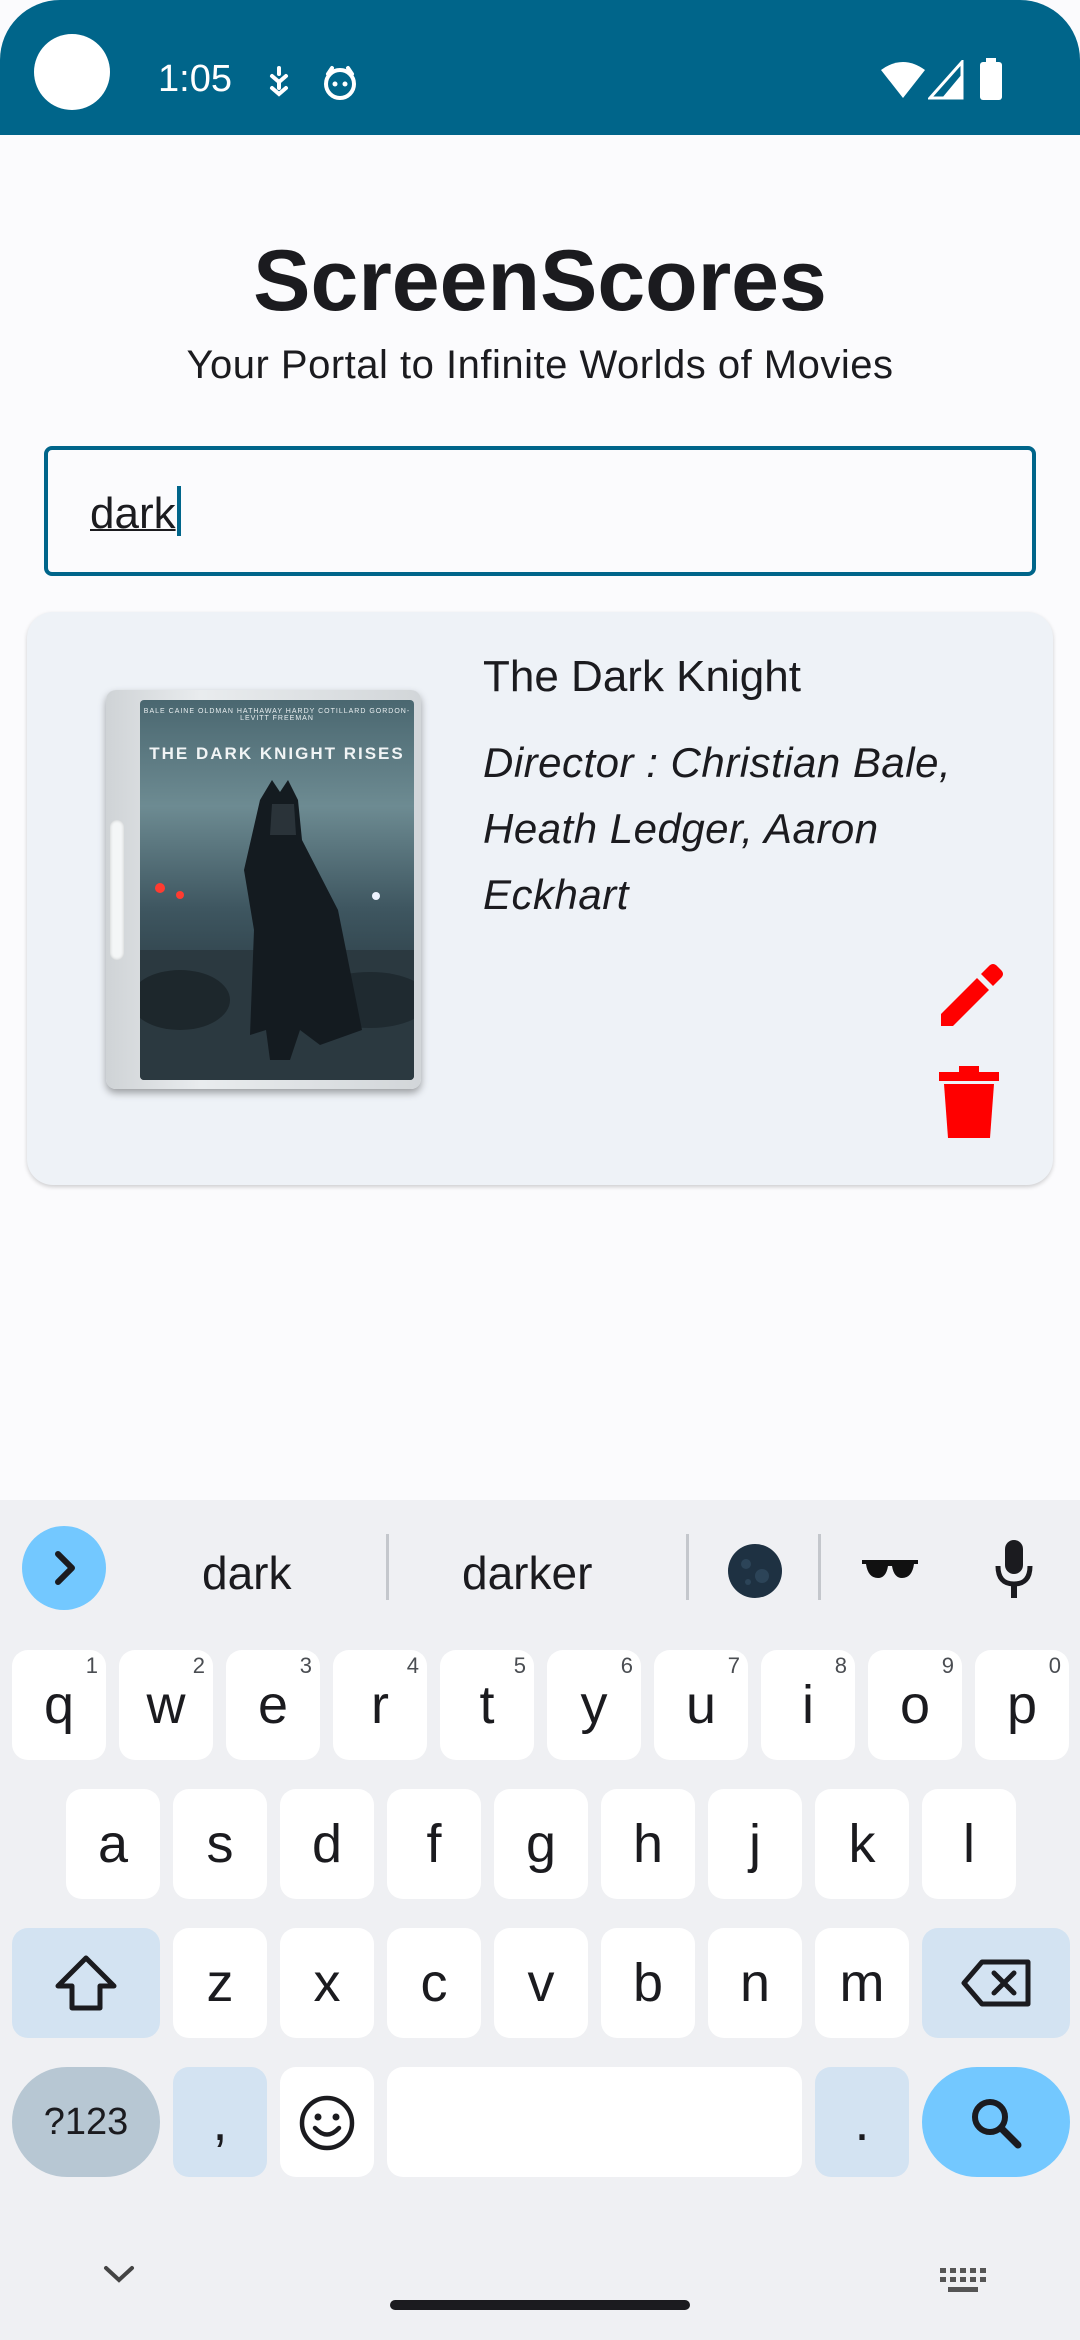 This screenshot has width=1080, height=2340. I want to click on key-j: j, so click(755, 1844).